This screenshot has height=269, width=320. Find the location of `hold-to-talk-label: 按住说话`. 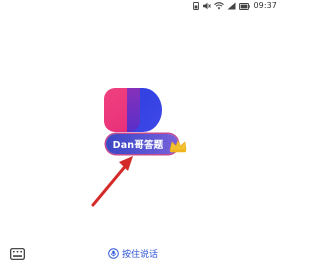

hold-to-talk-label: 按住说话 is located at coordinates (140, 254).